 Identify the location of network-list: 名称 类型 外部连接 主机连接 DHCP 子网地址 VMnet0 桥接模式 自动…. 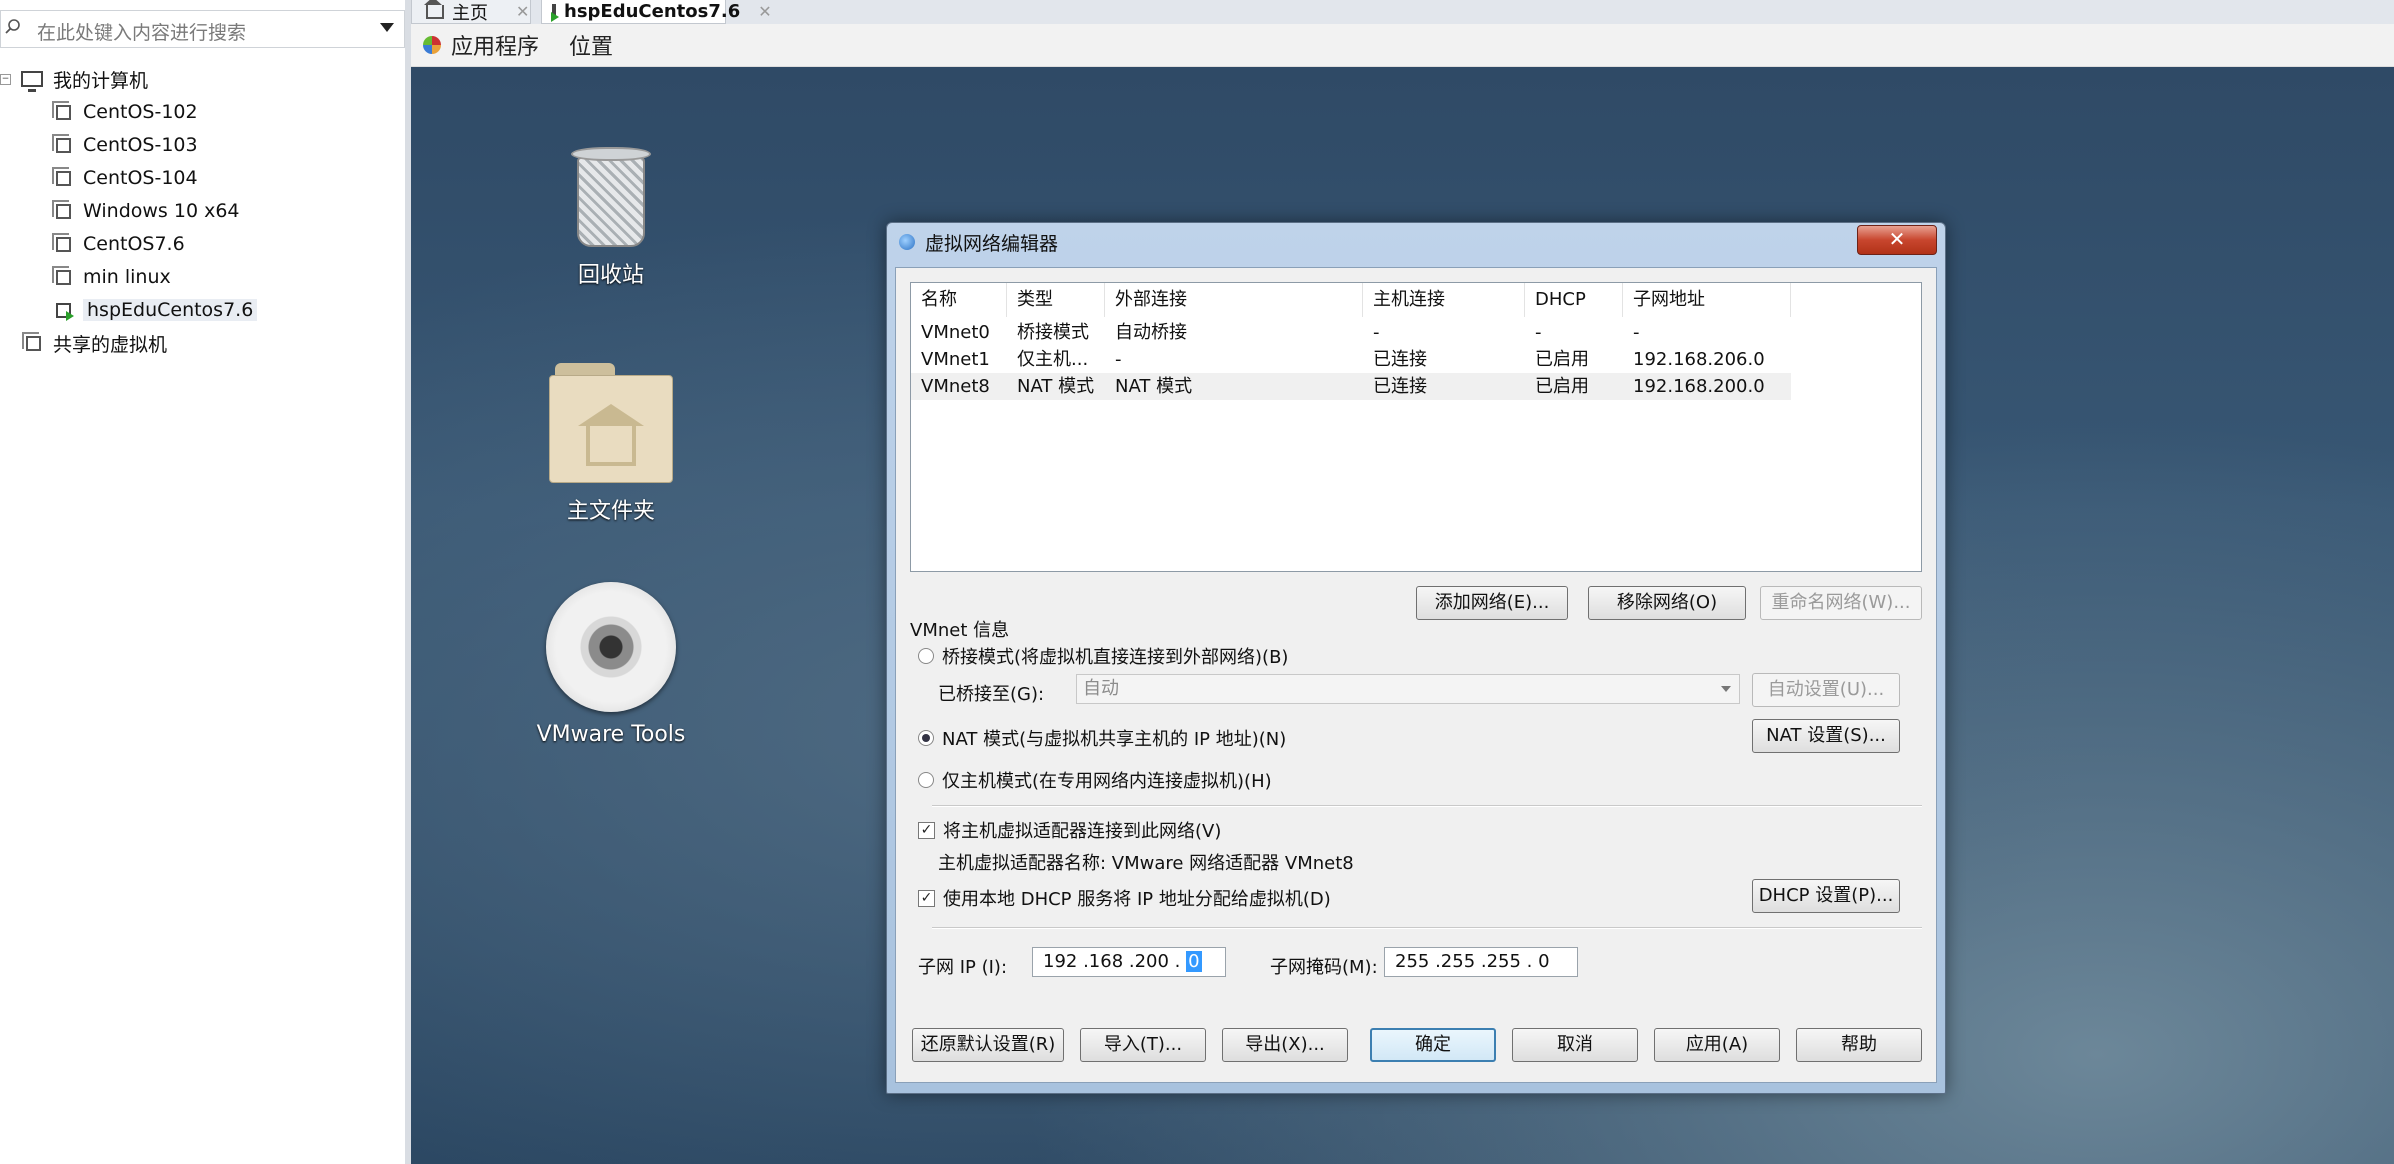
(1416, 427).